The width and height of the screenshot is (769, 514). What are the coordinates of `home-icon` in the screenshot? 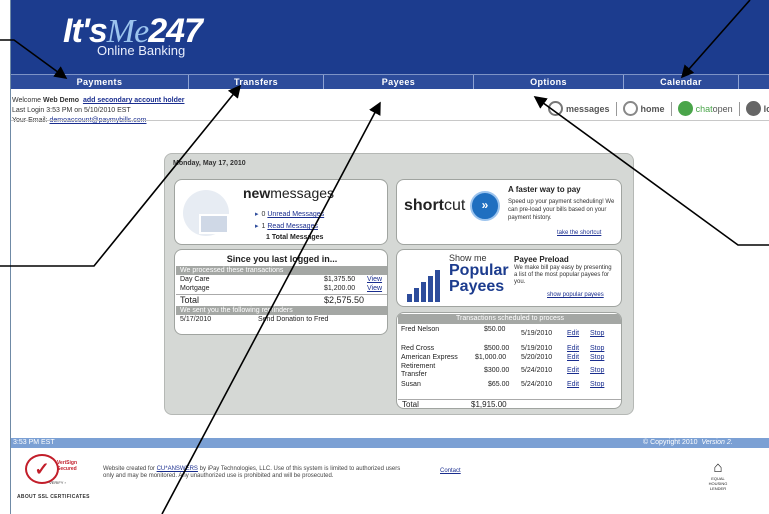 It's located at (630, 108).